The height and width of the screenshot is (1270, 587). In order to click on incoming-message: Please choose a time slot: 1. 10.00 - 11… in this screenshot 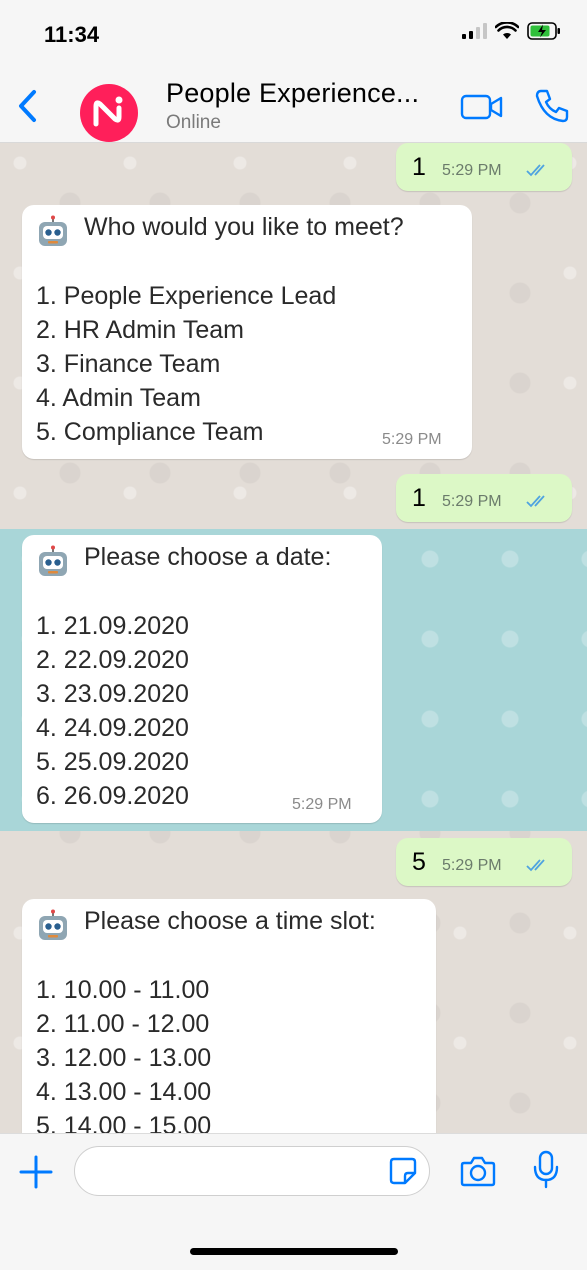, I will do `click(229, 1016)`.